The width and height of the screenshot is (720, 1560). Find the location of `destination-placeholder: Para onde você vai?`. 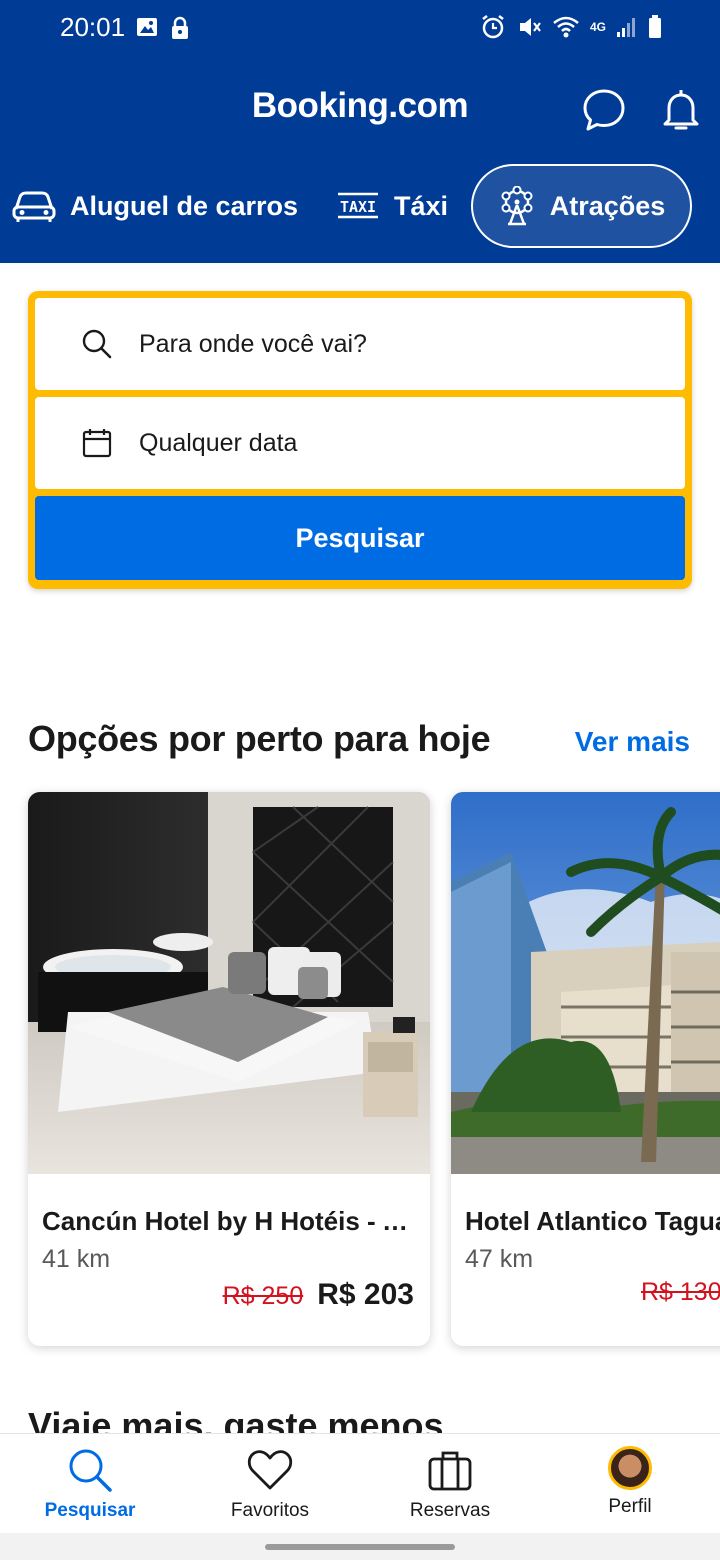

destination-placeholder: Para onde você vai? is located at coordinates (253, 343).